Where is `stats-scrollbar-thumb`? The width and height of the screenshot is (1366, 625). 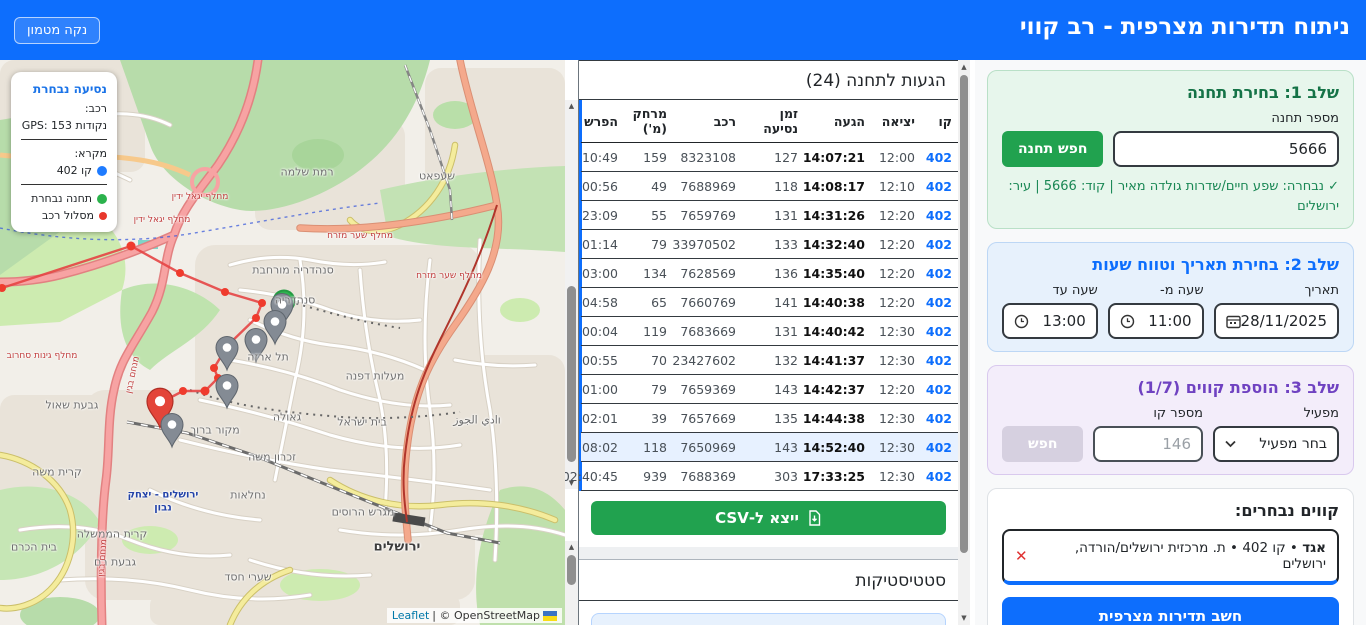 stats-scrollbar-thumb is located at coordinates (571, 570).